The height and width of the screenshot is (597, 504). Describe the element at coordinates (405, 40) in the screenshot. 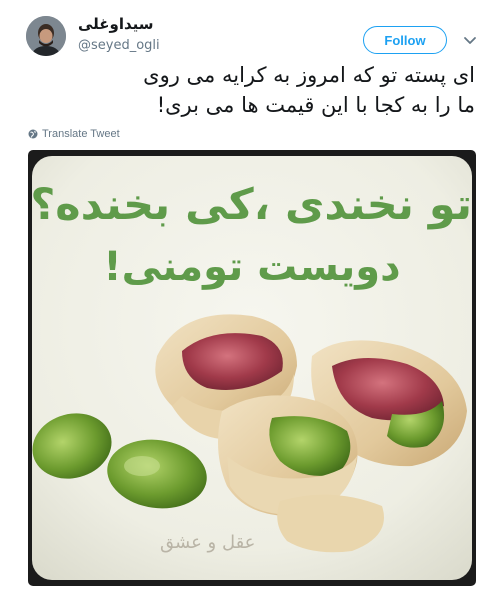

I see `follow-button: Follow` at that location.